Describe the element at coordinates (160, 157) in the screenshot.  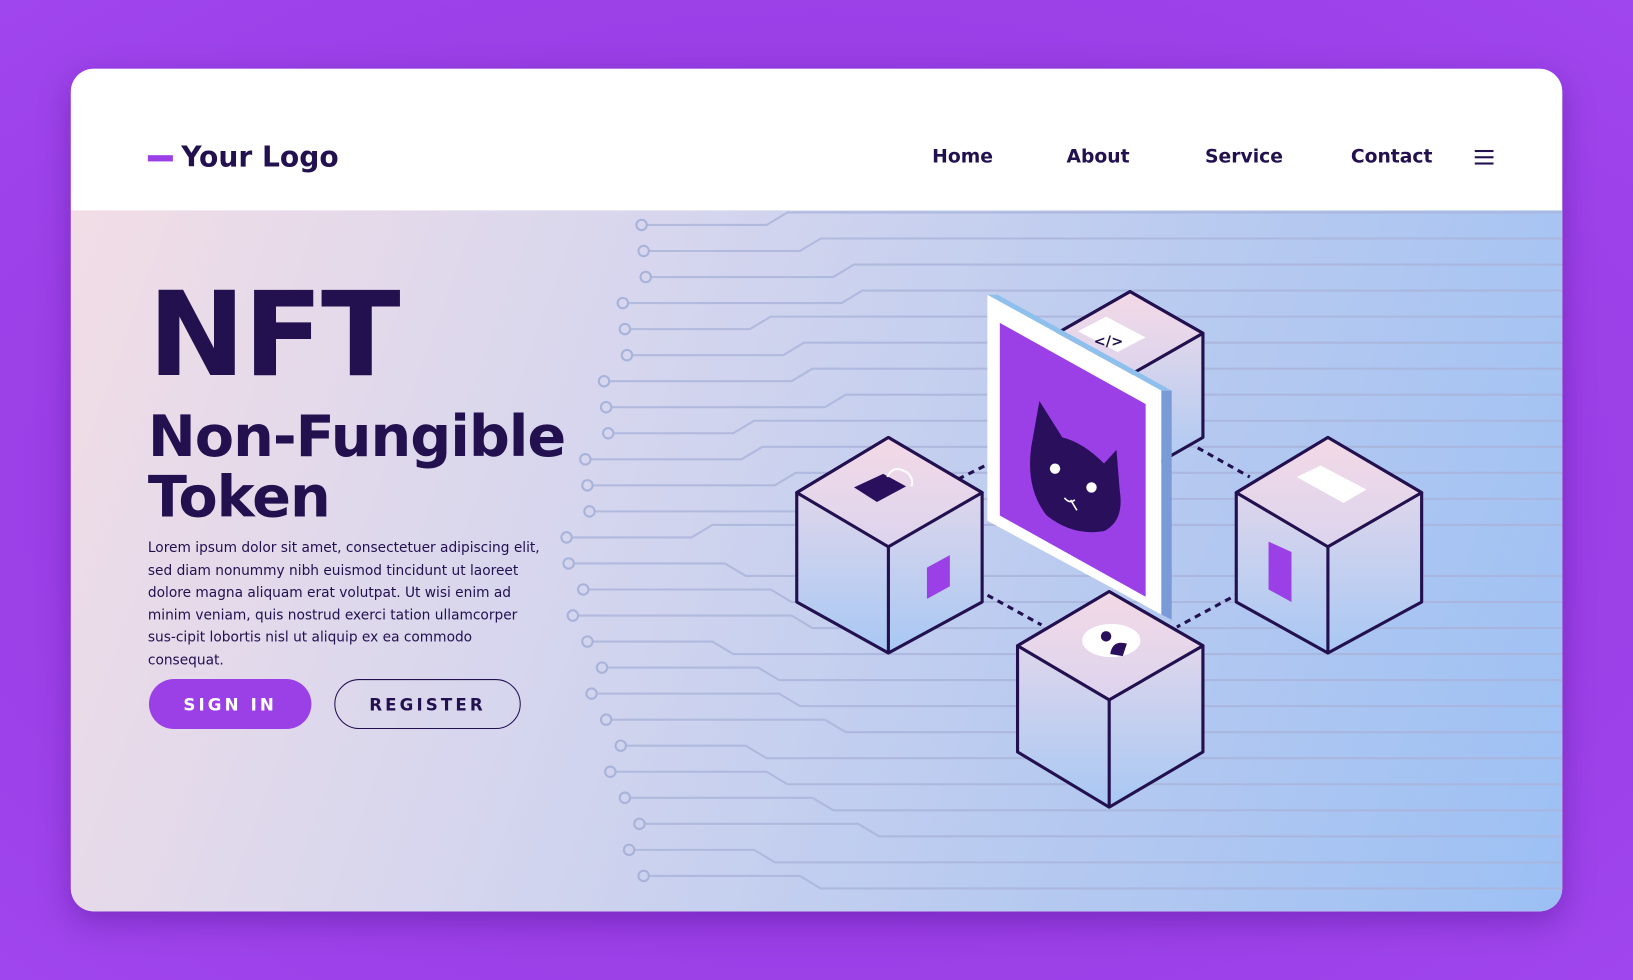
I see `logo-mark` at that location.